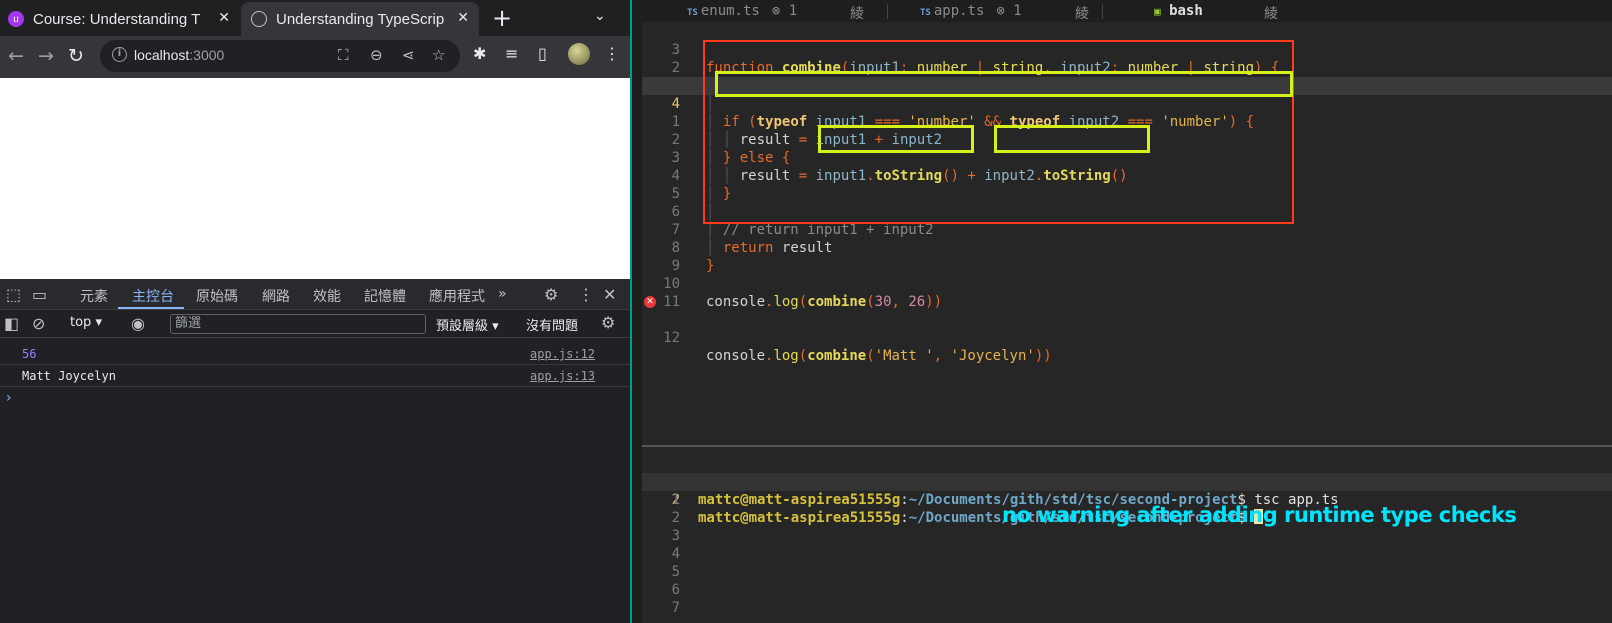 The width and height of the screenshot is (1612, 623). I want to click on log-message: 56, so click(29, 354).